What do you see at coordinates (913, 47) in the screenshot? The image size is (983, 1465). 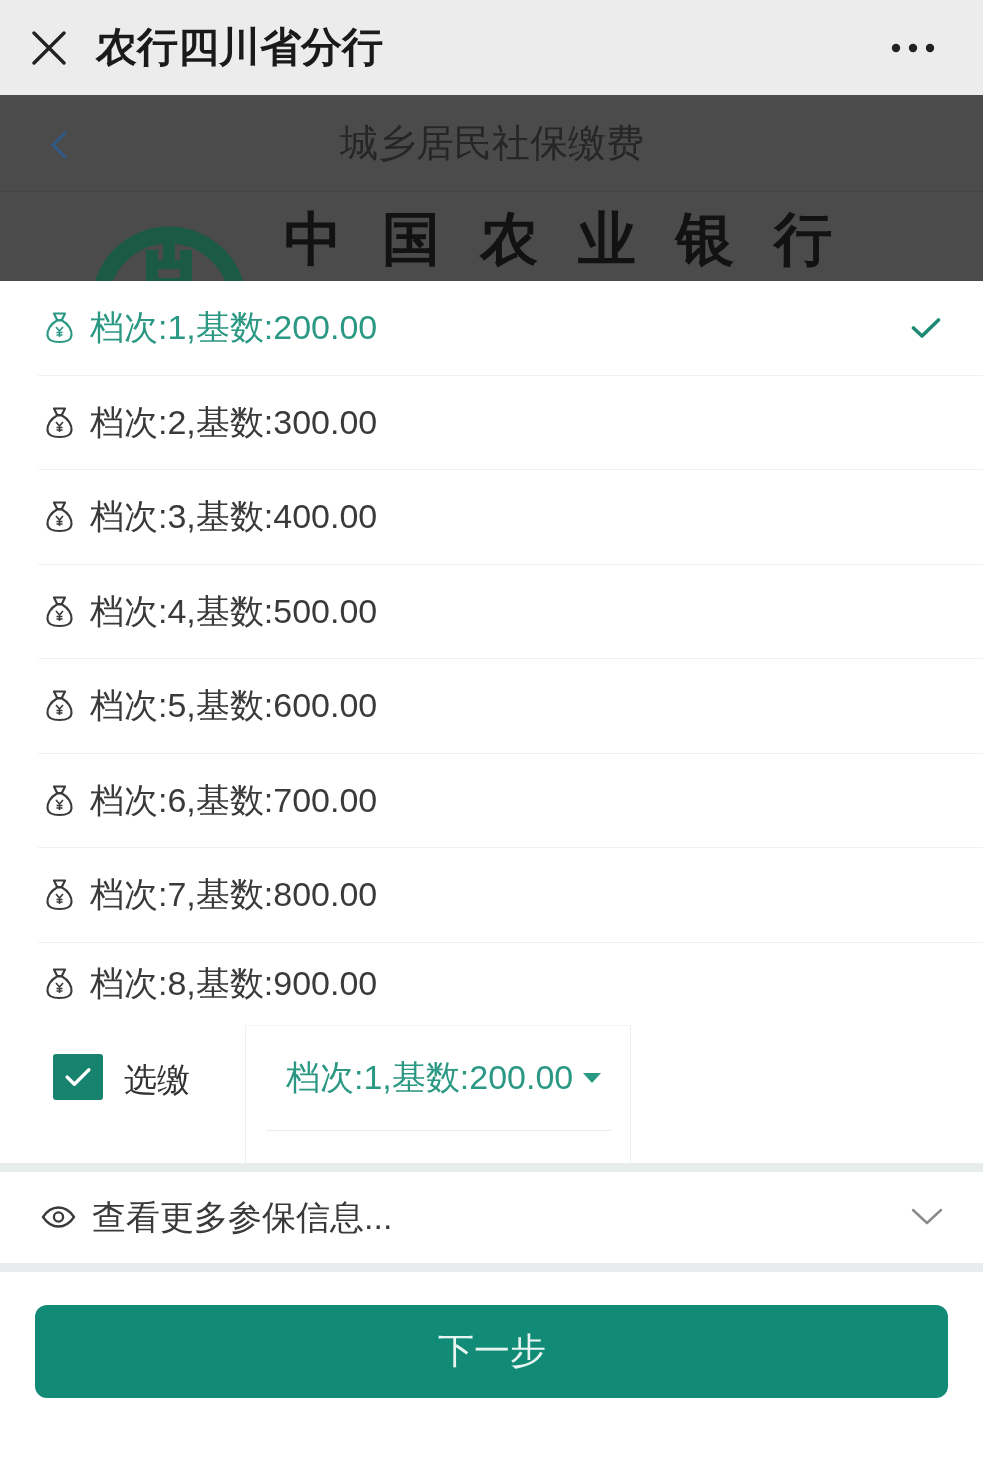 I see `more-icon` at bounding box center [913, 47].